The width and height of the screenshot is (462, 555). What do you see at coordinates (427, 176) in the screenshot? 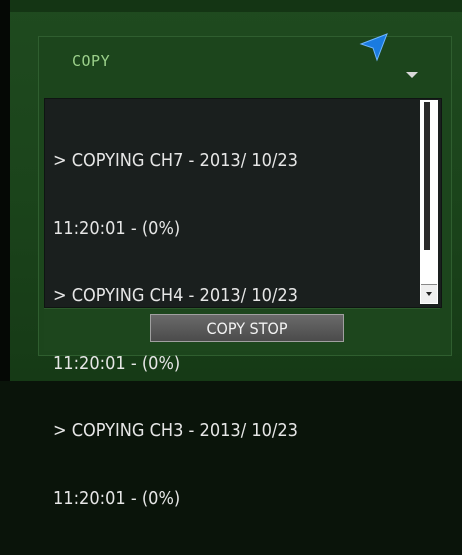
I see `scrollbar-thumb` at bounding box center [427, 176].